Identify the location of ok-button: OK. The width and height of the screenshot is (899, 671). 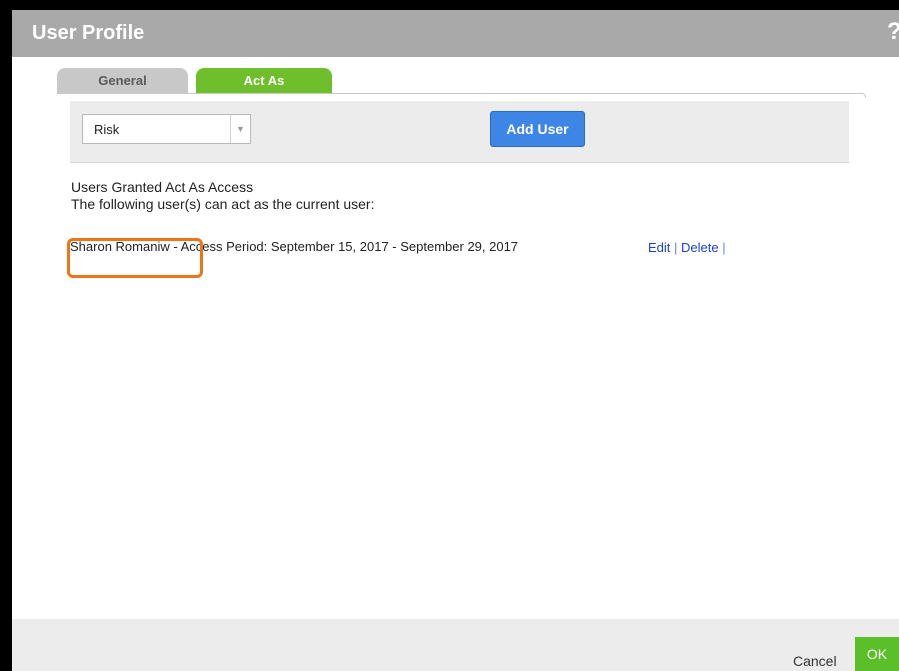
(877, 654).